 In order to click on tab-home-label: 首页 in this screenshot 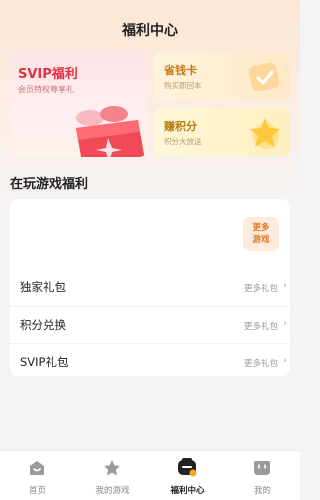, I will do `click(37, 491)`.